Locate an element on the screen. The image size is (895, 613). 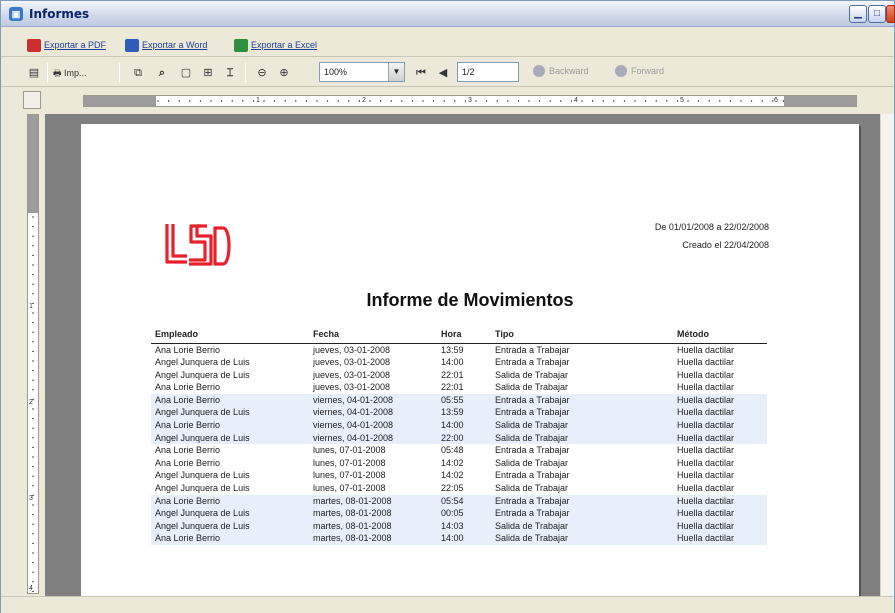
printer-icon: 🖶 is located at coordinates (57, 73).